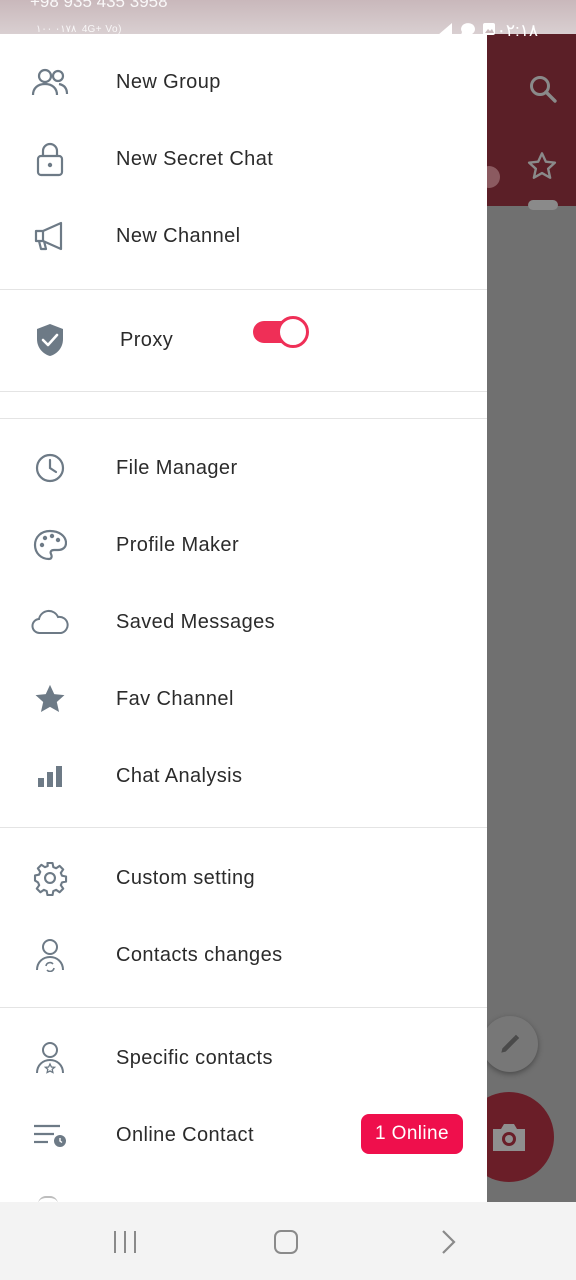 The image size is (576, 1280). I want to click on online-count-badge: 1 Online, so click(412, 1134).